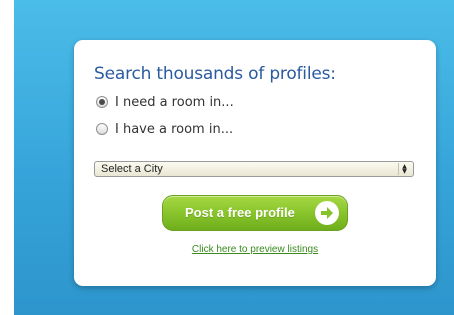 The image size is (454, 315). What do you see at coordinates (102, 129) in the screenshot?
I see `have-room-radio` at bounding box center [102, 129].